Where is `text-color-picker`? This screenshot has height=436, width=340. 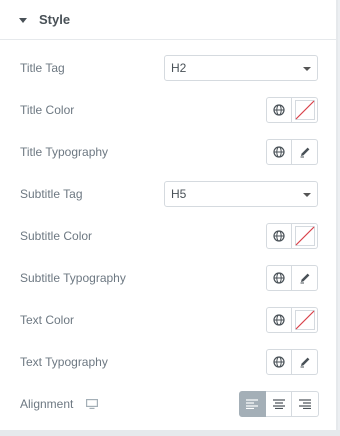
text-color-picker is located at coordinates (305, 320).